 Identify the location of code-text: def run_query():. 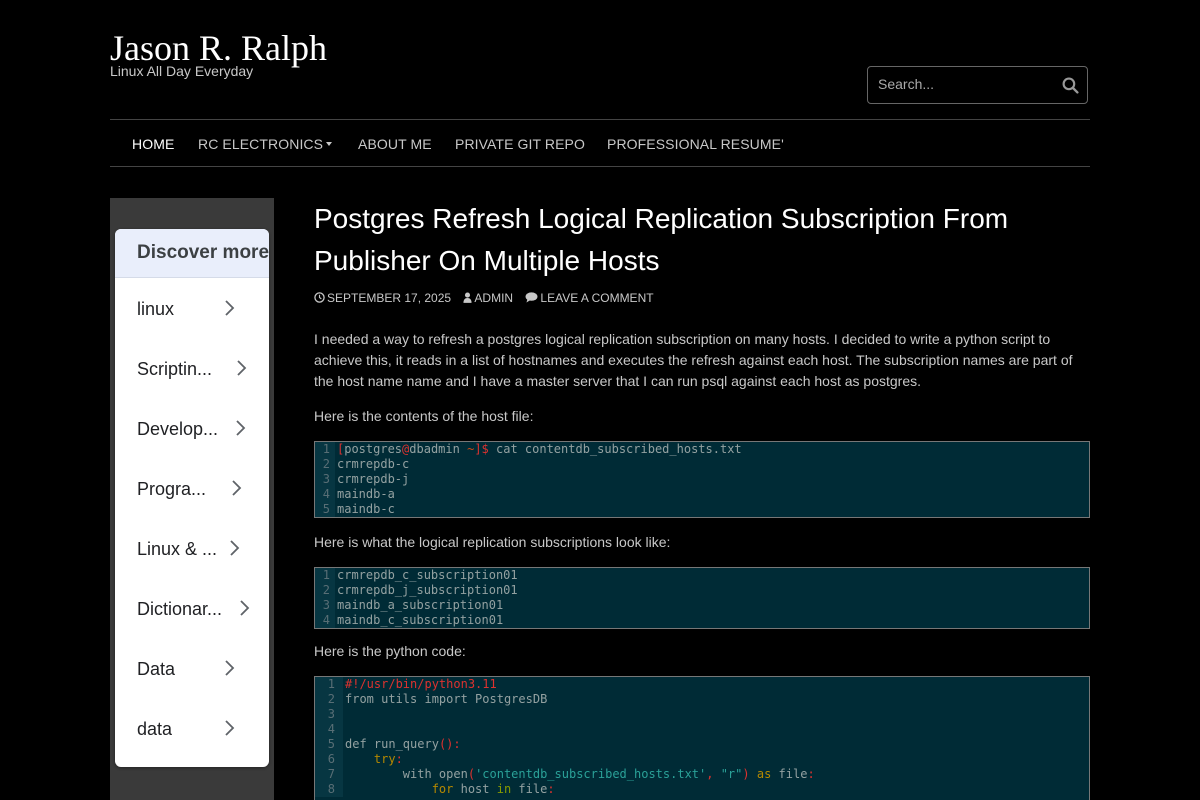
(403, 744).